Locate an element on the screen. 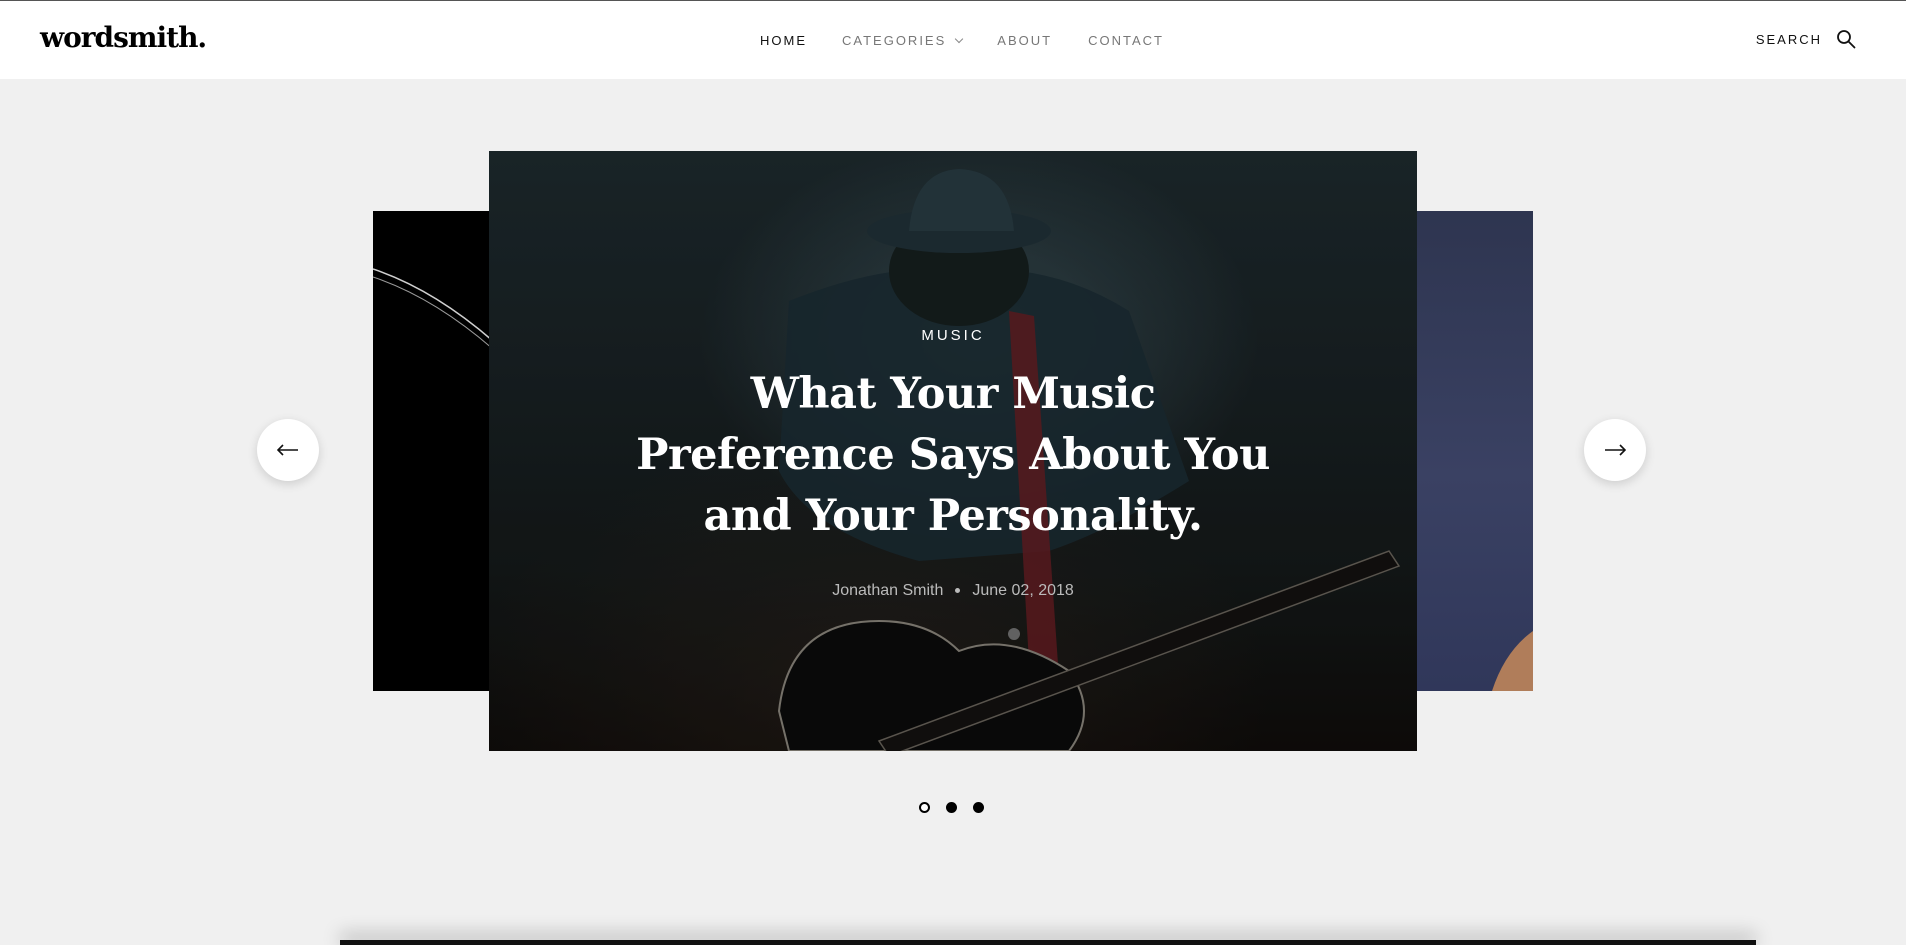  slide-previous-preview is located at coordinates (433, 451).